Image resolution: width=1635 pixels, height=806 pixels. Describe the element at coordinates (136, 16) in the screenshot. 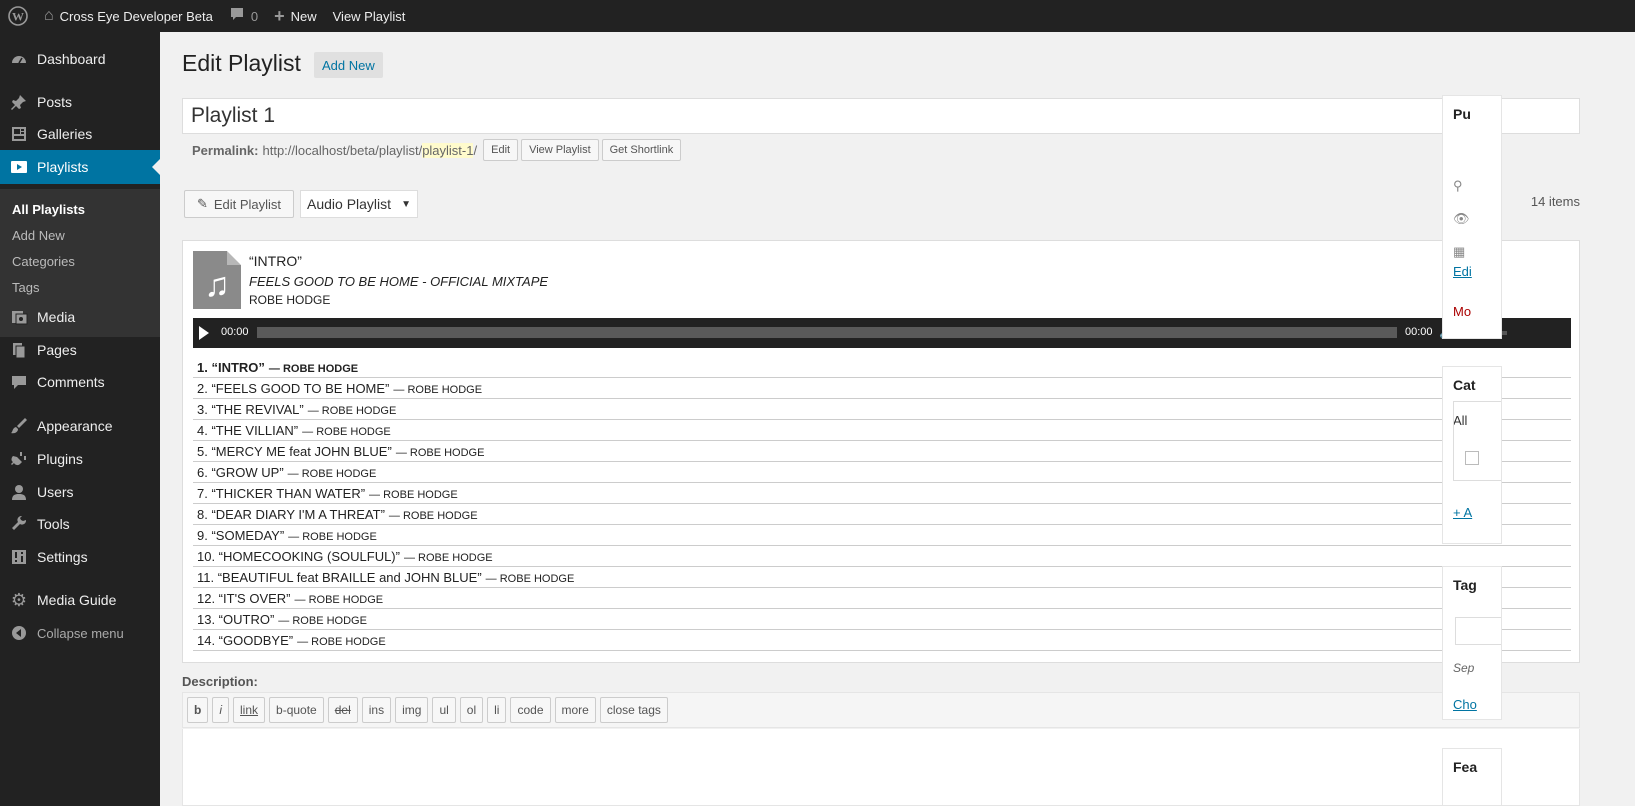

I see `site-name: Cross Eye Developer Beta` at that location.